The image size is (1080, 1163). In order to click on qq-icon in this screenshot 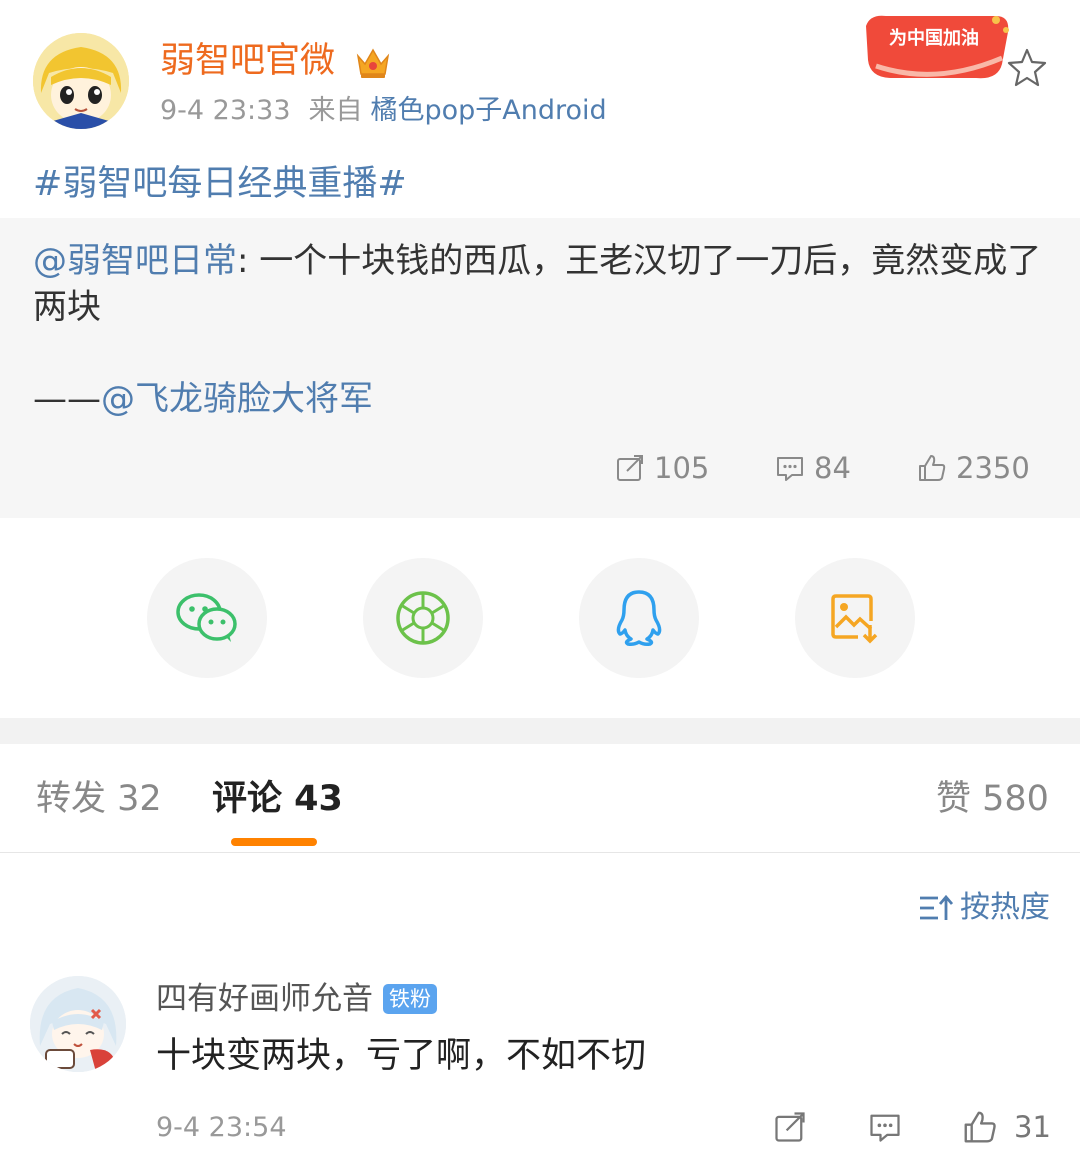, I will do `click(639, 618)`.